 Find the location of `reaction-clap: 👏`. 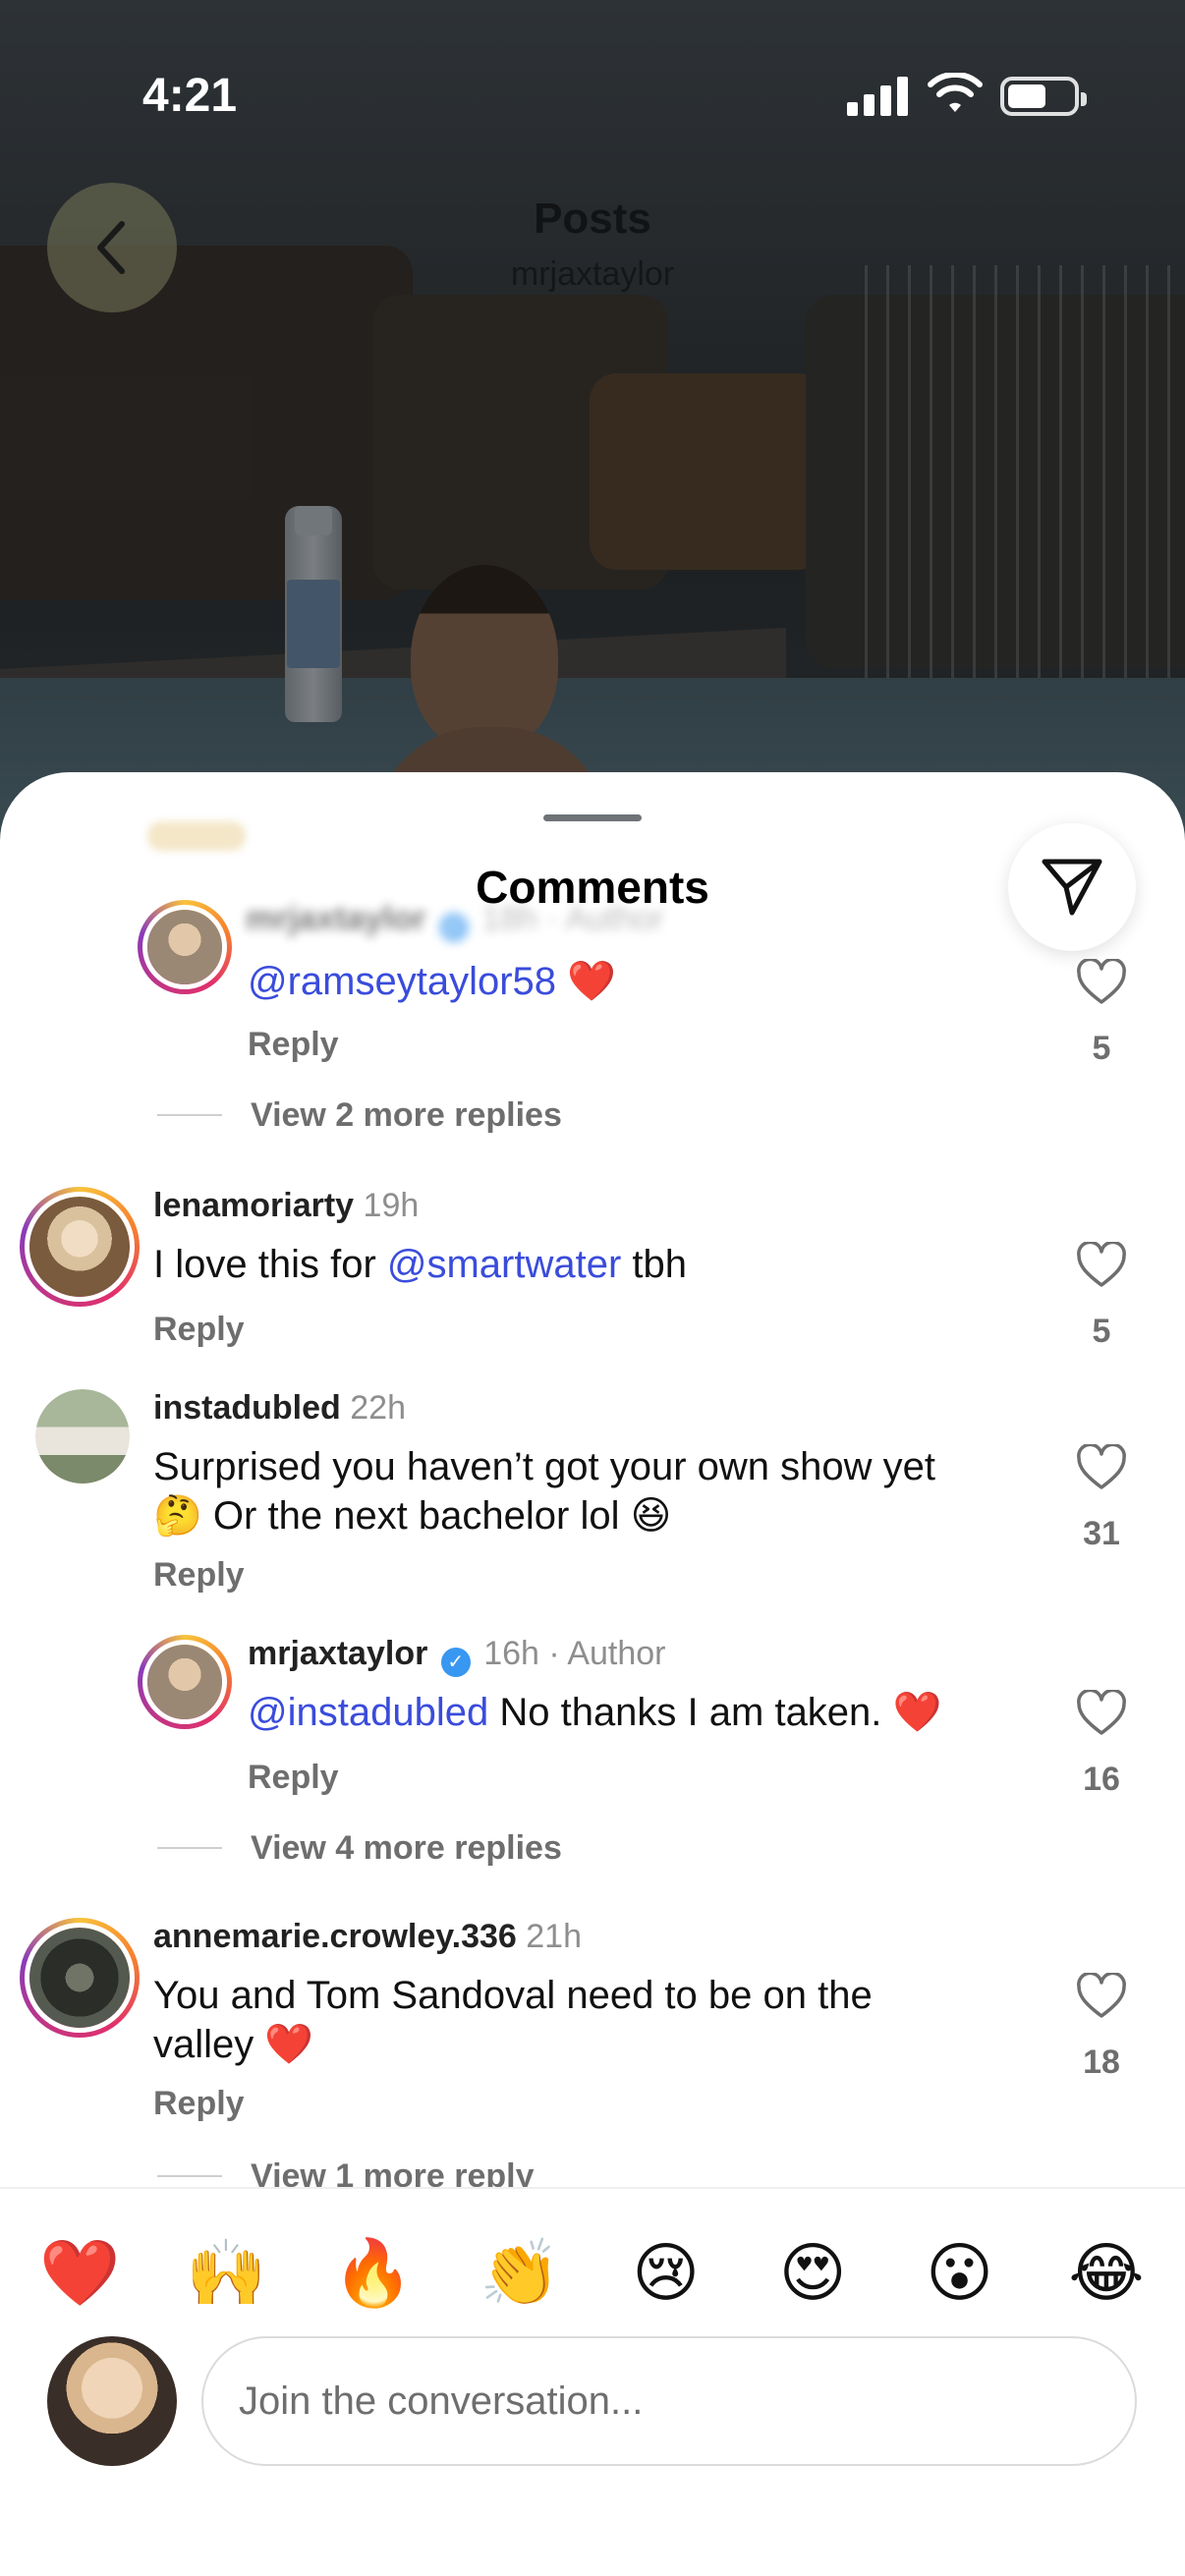

reaction-clap: 👏 is located at coordinates (520, 2272).